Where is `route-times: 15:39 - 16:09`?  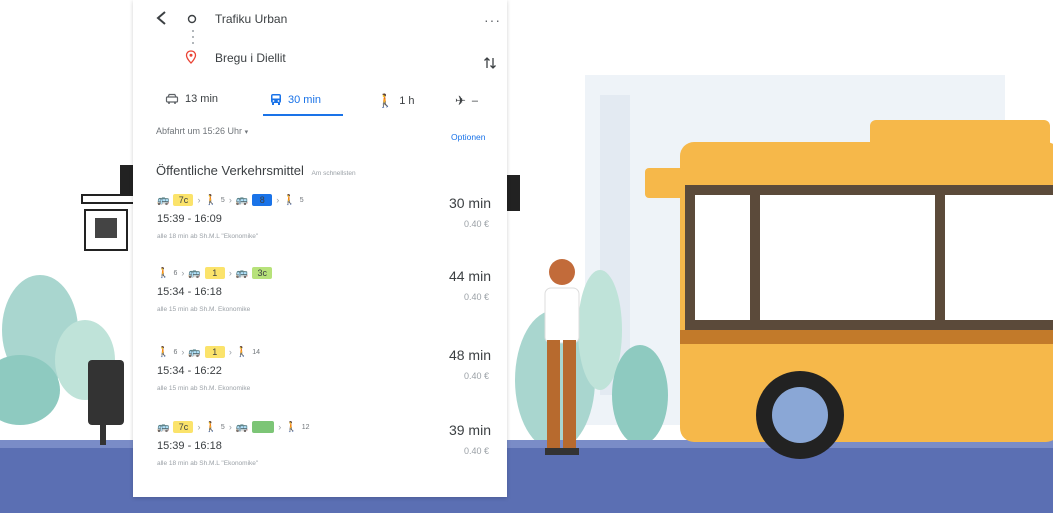
route-times: 15:39 - 16:09 is located at coordinates (189, 219).